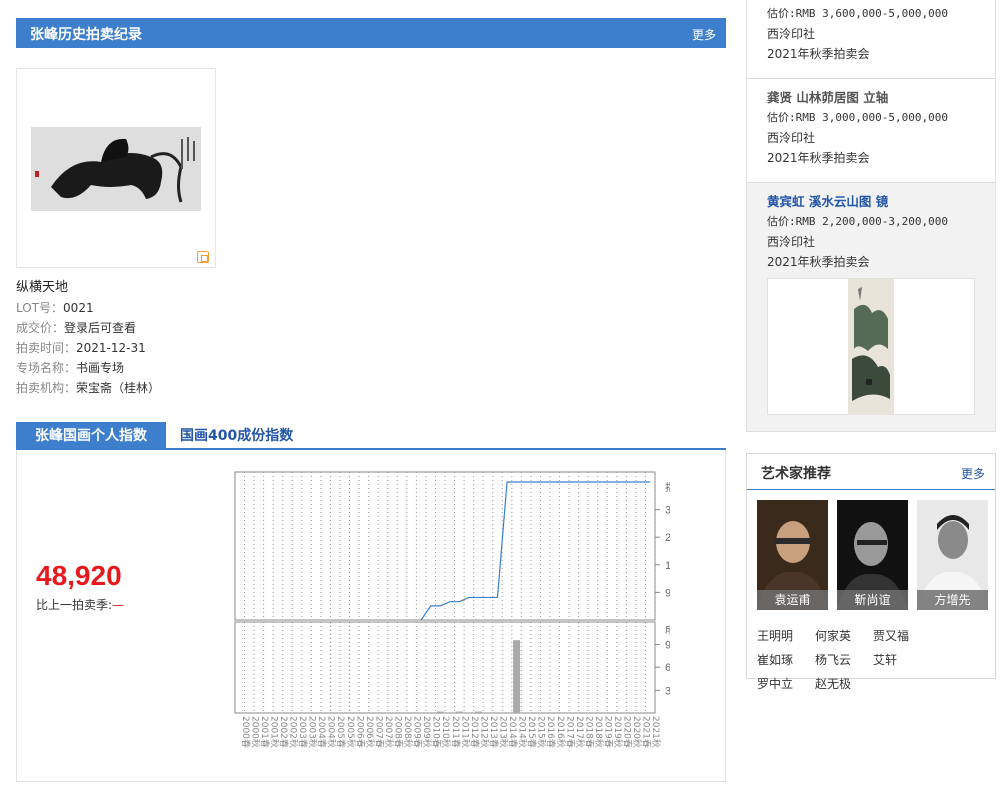 The image size is (1000, 792). What do you see at coordinates (667, 511) in the screenshot?
I see `index-tick-label: 39136` at bounding box center [667, 511].